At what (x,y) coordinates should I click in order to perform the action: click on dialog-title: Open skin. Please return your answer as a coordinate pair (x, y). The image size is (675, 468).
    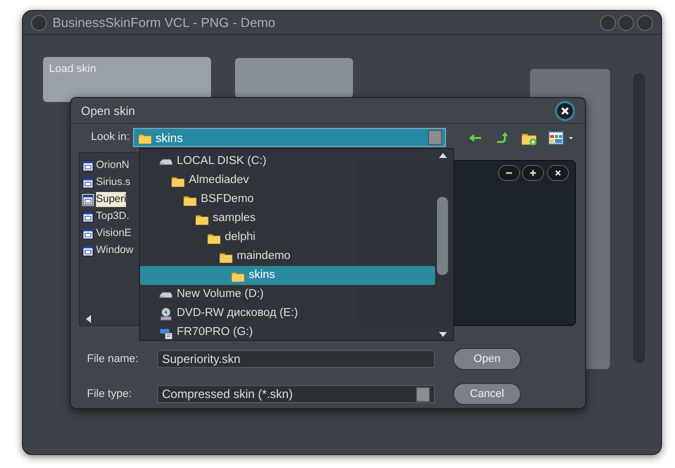
    Looking at the image, I should click on (108, 111).